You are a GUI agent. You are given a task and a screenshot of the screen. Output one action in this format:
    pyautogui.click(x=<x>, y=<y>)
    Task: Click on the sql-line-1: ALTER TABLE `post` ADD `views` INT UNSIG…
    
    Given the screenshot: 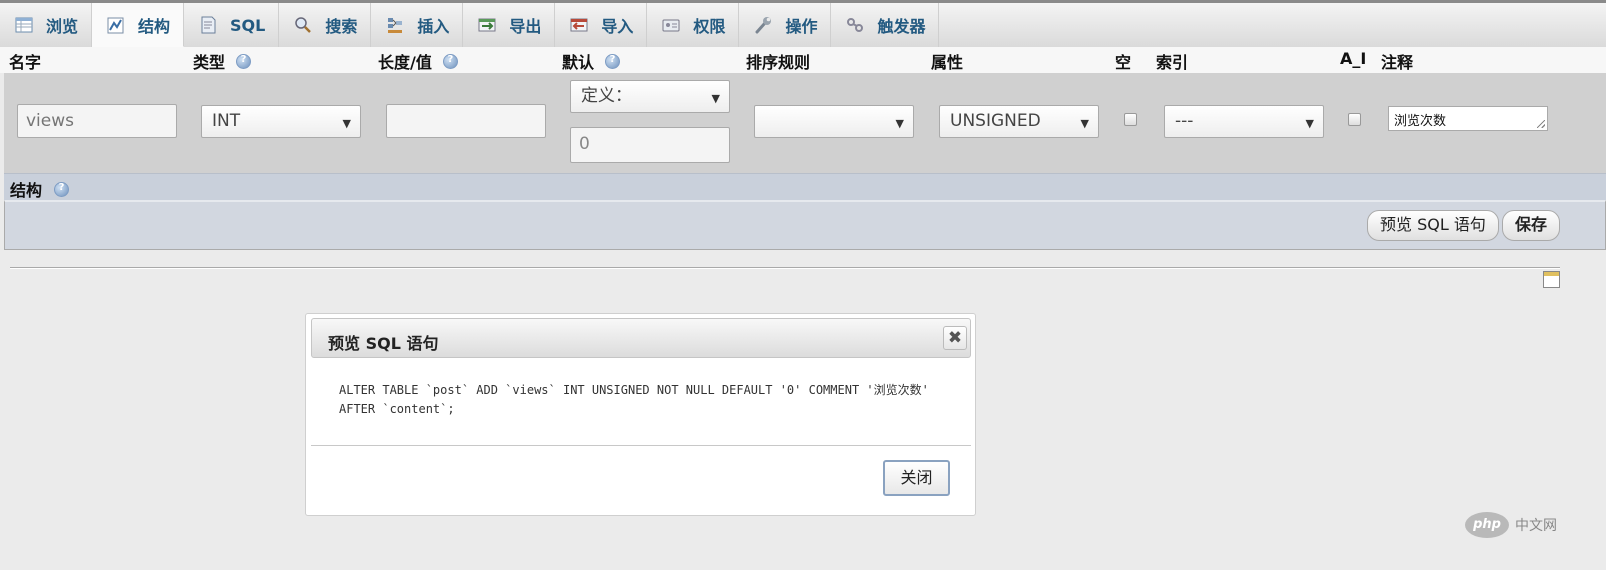 What is the action you would take?
    pyautogui.click(x=634, y=390)
    